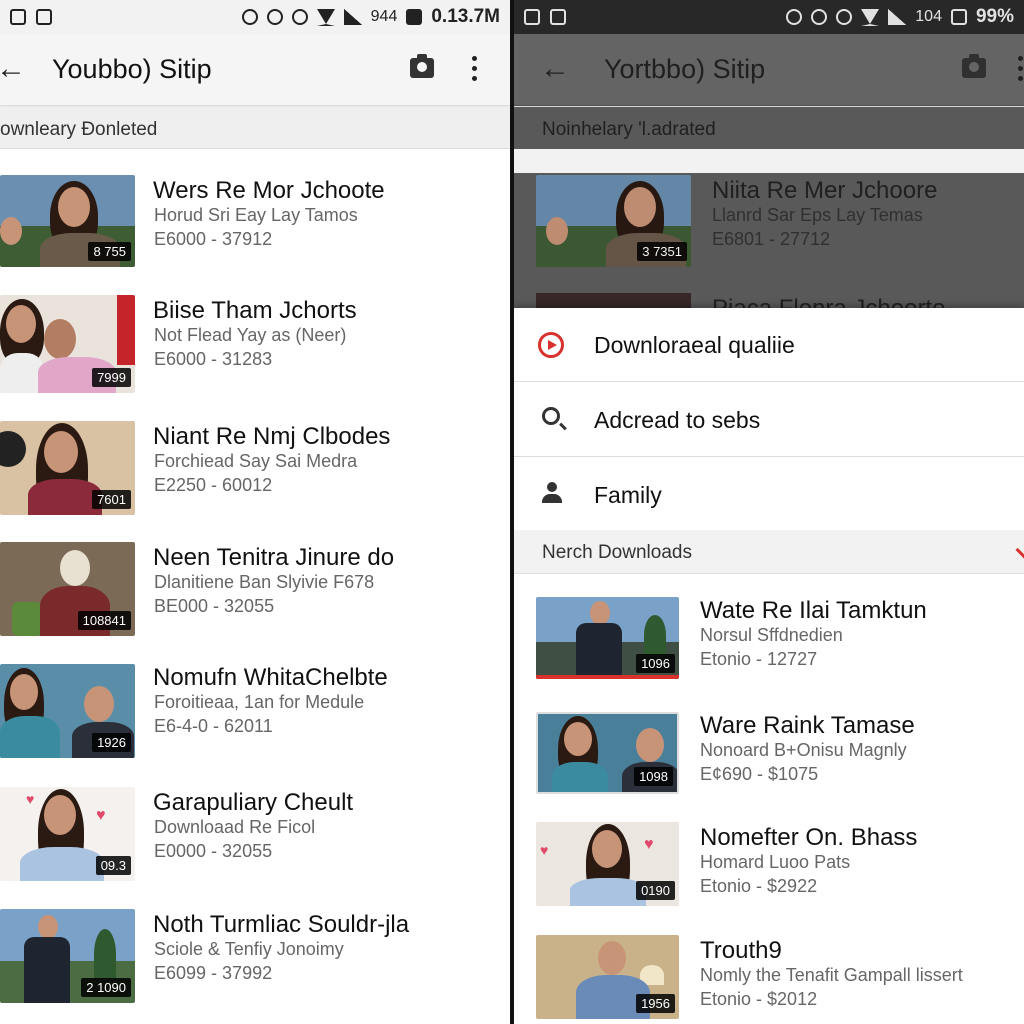 The width and height of the screenshot is (1024, 1024). What do you see at coordinates (255, 311) in the screenshot?
I see `video-title: Biise Tham Jchorts` at bounding box center [255, 311].